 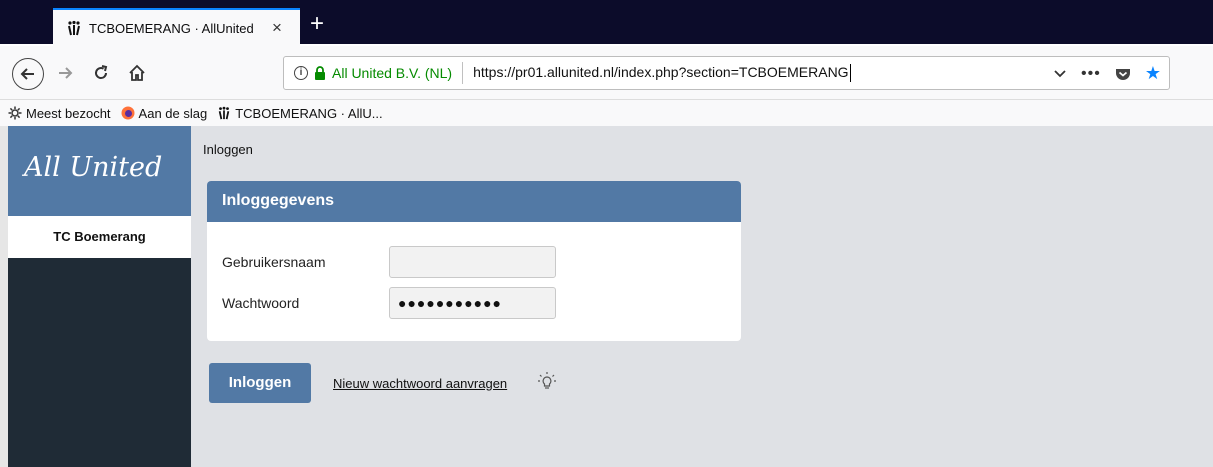 What do you see at coordinates (474, 201) in the screenshot?
I see `panel-title: Inloggegevens` at bounding box center [474, 201].